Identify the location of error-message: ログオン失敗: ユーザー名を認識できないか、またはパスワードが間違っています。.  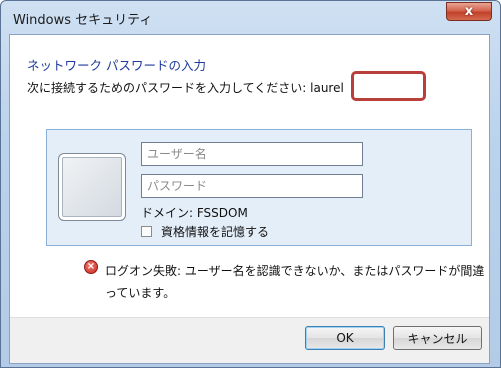
(295, 282).